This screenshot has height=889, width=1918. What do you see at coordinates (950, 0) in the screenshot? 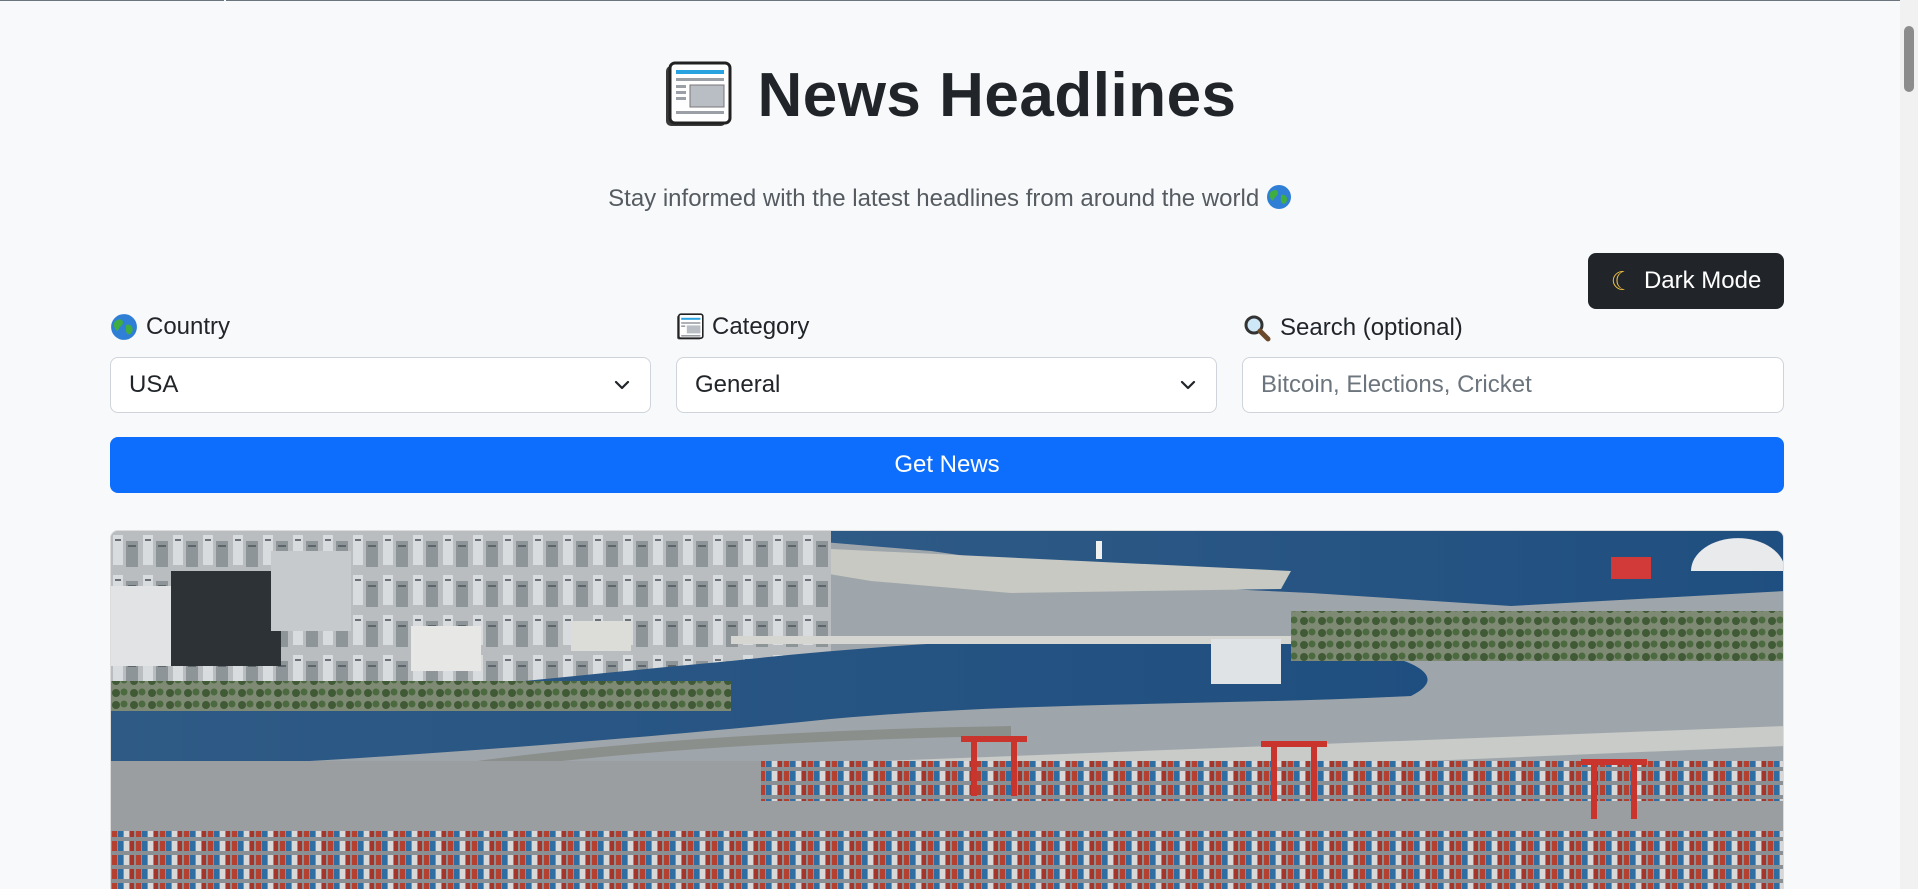
I see `window-top-border` at bounding box center [950, 0].